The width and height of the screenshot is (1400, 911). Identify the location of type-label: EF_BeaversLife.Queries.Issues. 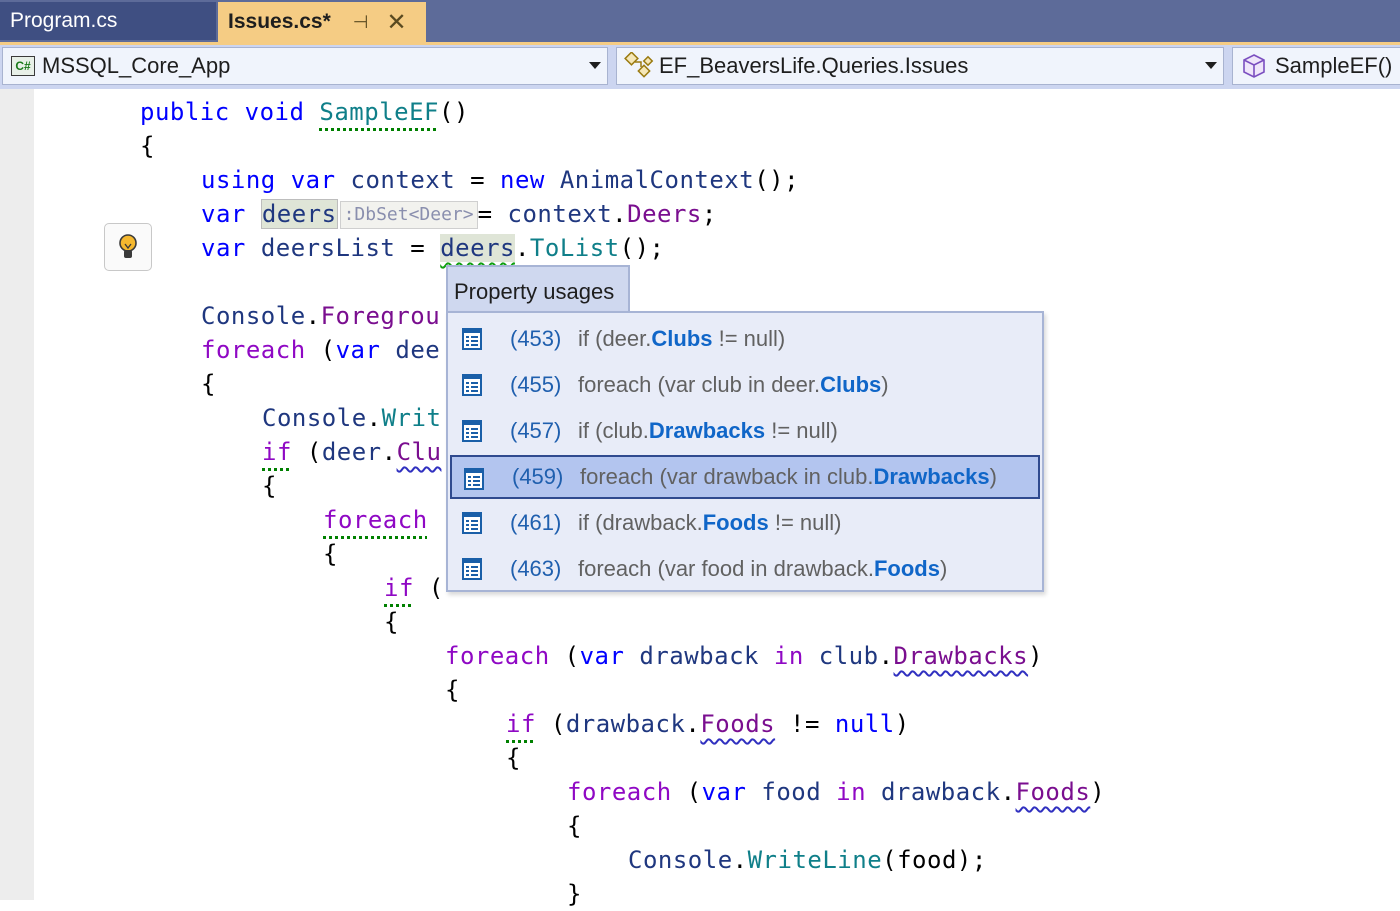
(814, 65).